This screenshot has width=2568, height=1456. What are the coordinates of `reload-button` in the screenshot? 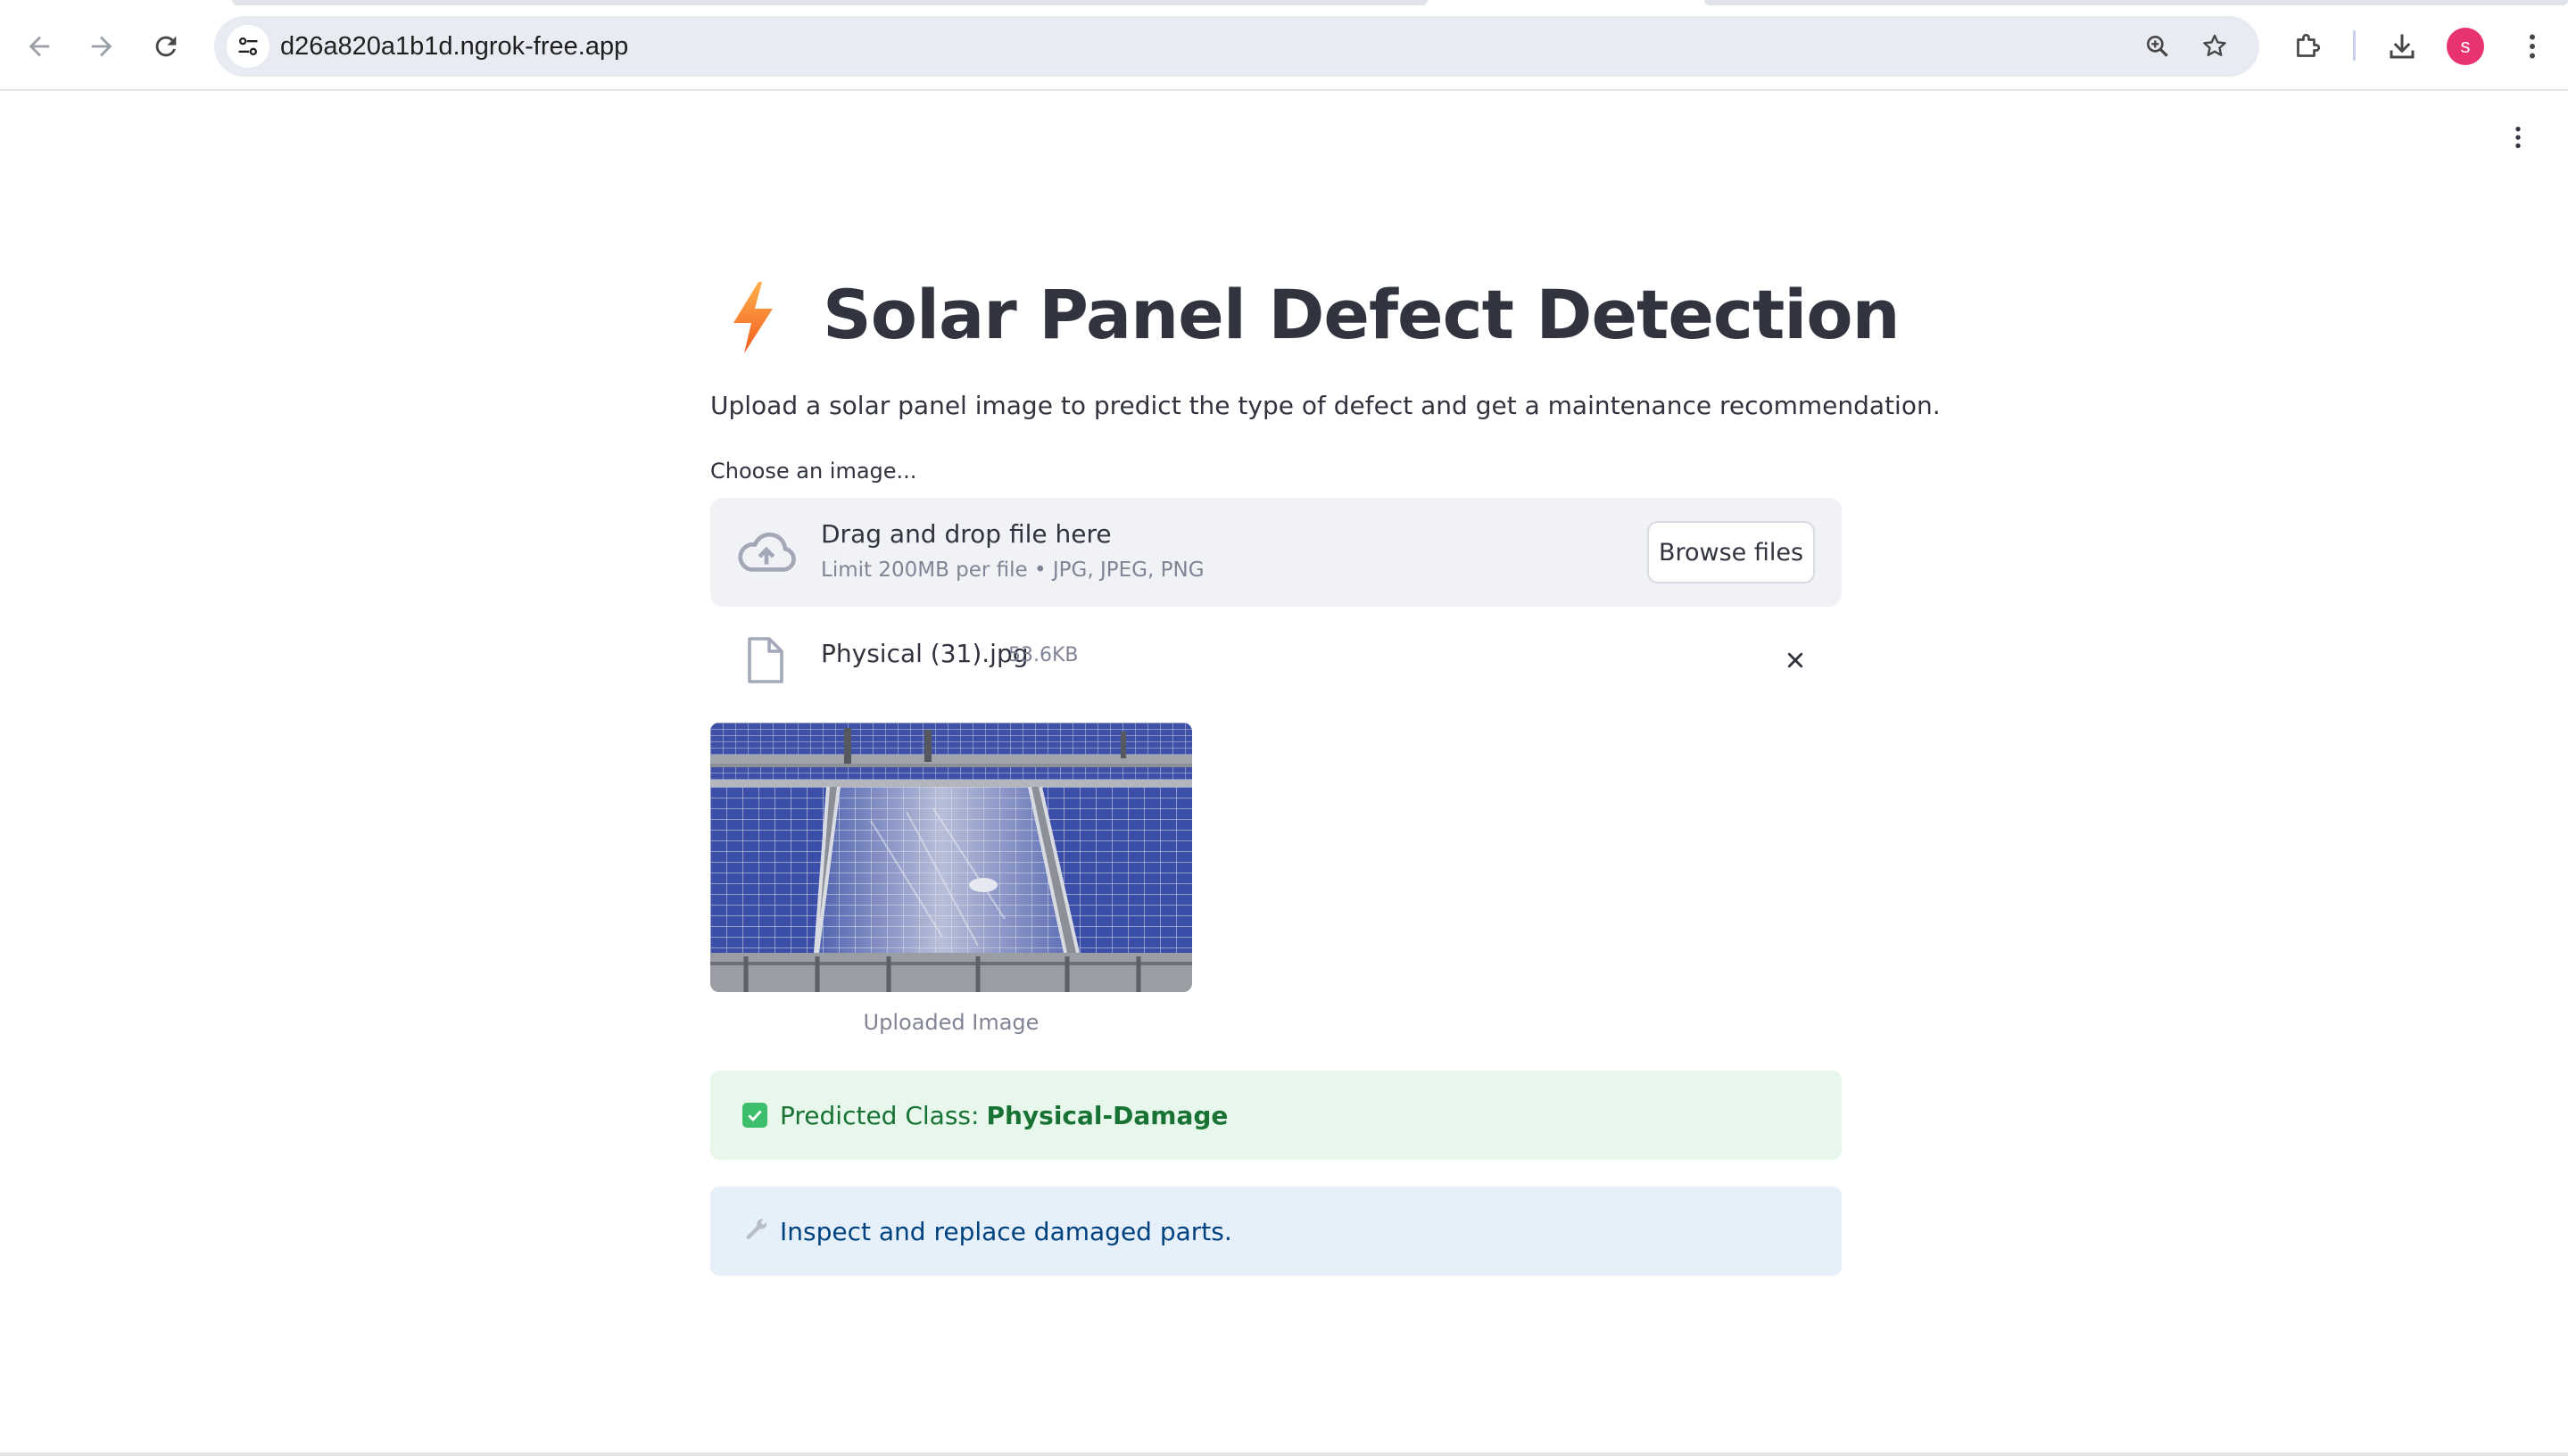 It's located at (166, 47).